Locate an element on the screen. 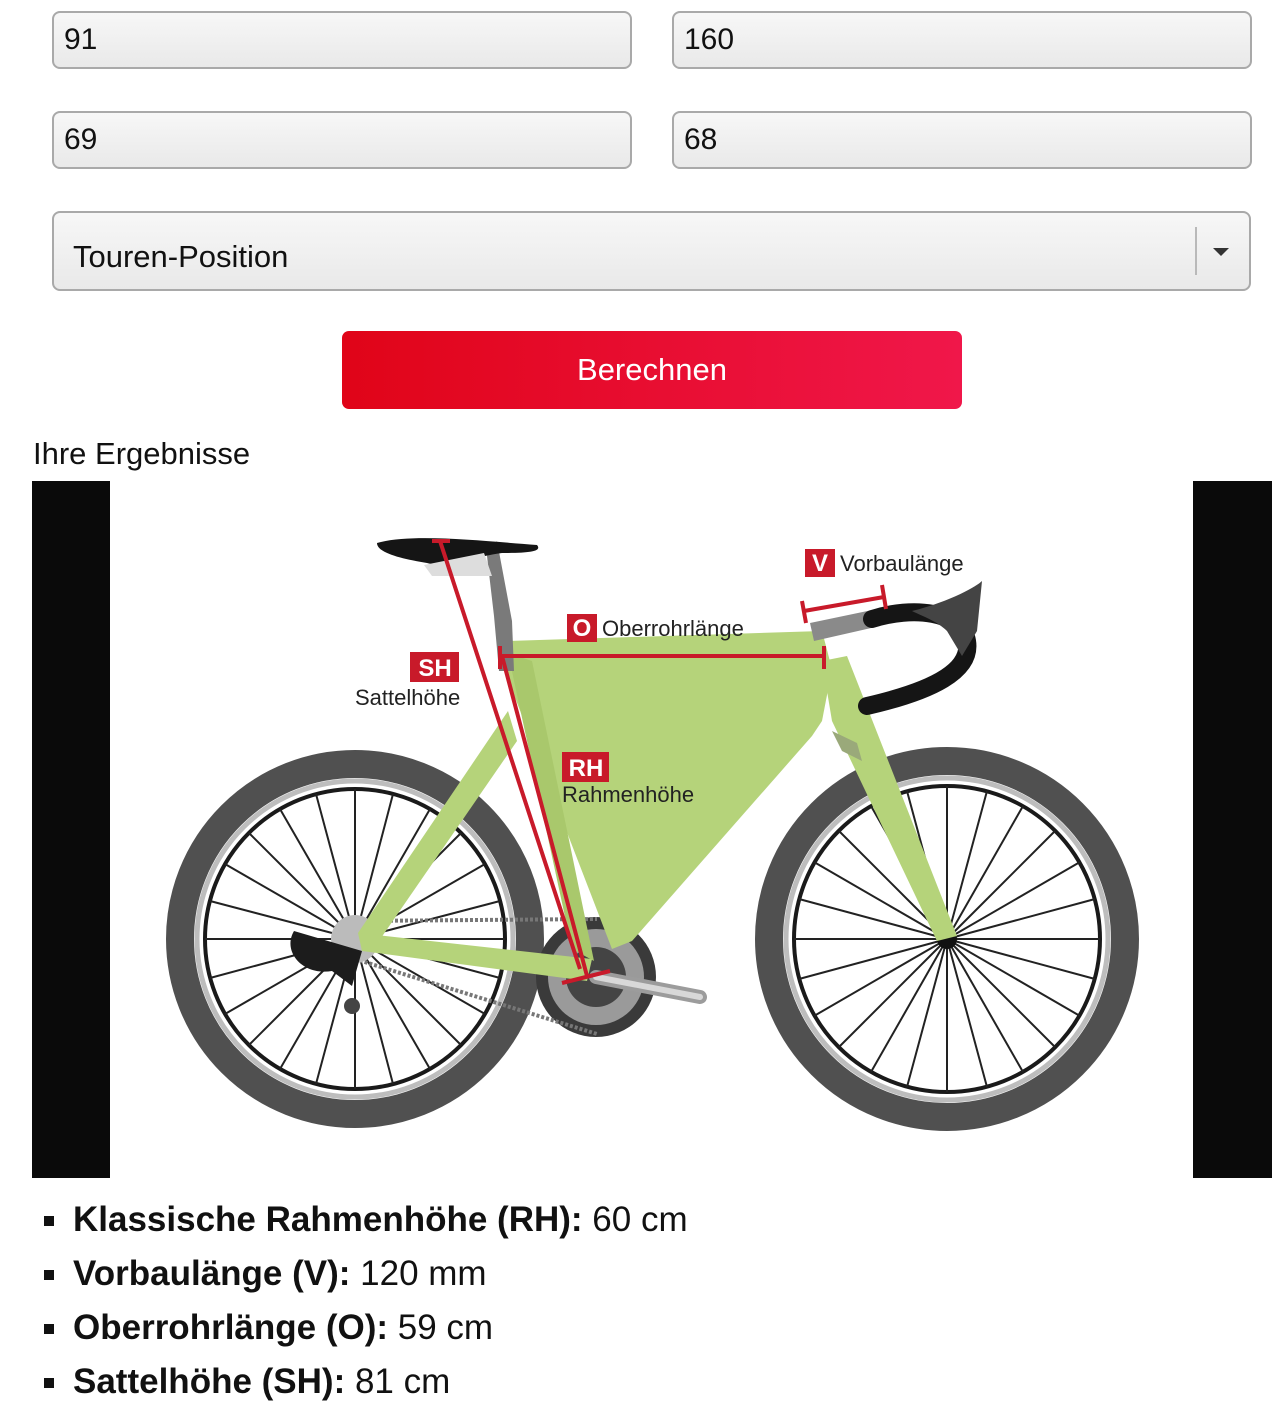 This screenshot has width=1282, height=1428. result-stem-length: Vorbaulänge (V): 120 mm is located at coordinates (366, 1276).